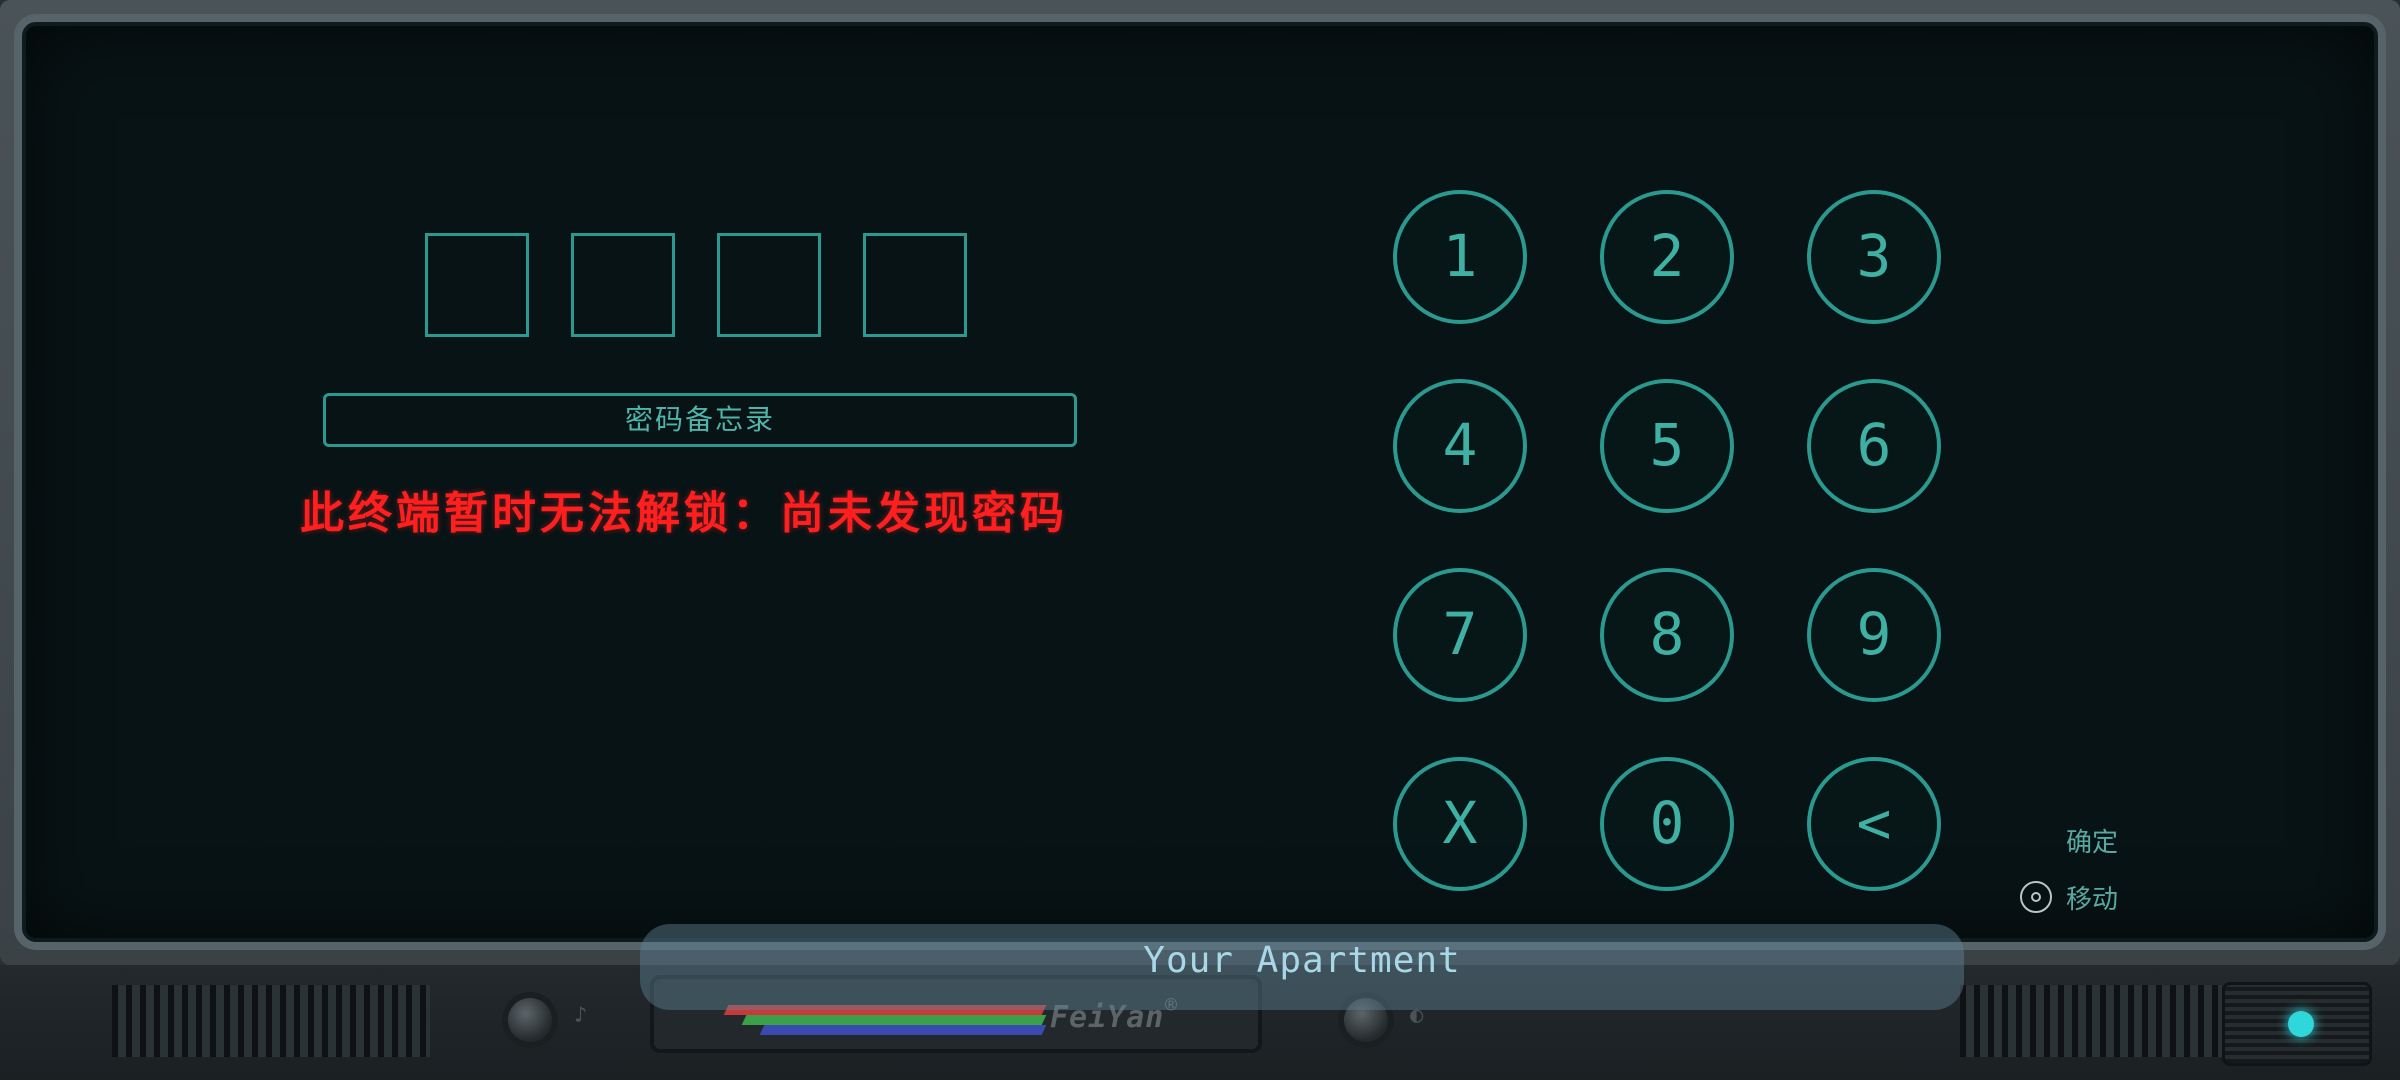 This screenshot has height=1080, width=2400. Describe the element at coordinates (1302, 960) in the screenshot. I see `location-name: Your Apartment` at that location.